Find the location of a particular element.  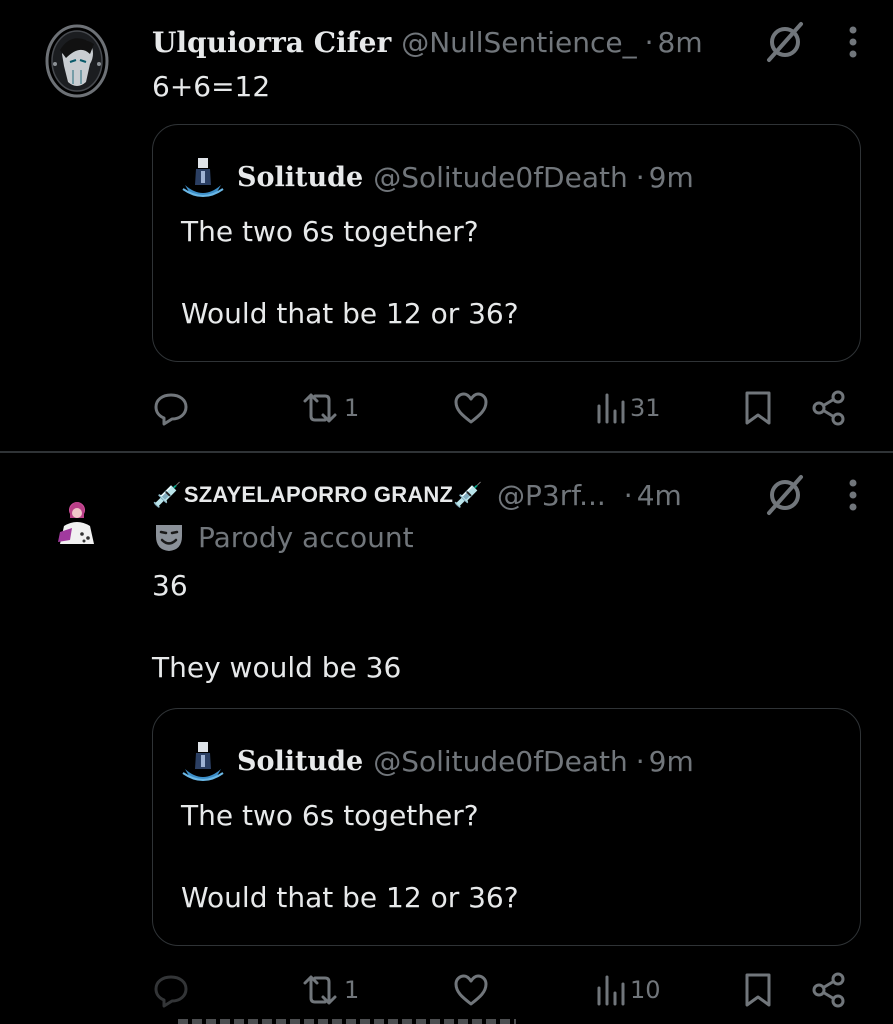

theater-mask-icon is located at coordinates (169, 538).